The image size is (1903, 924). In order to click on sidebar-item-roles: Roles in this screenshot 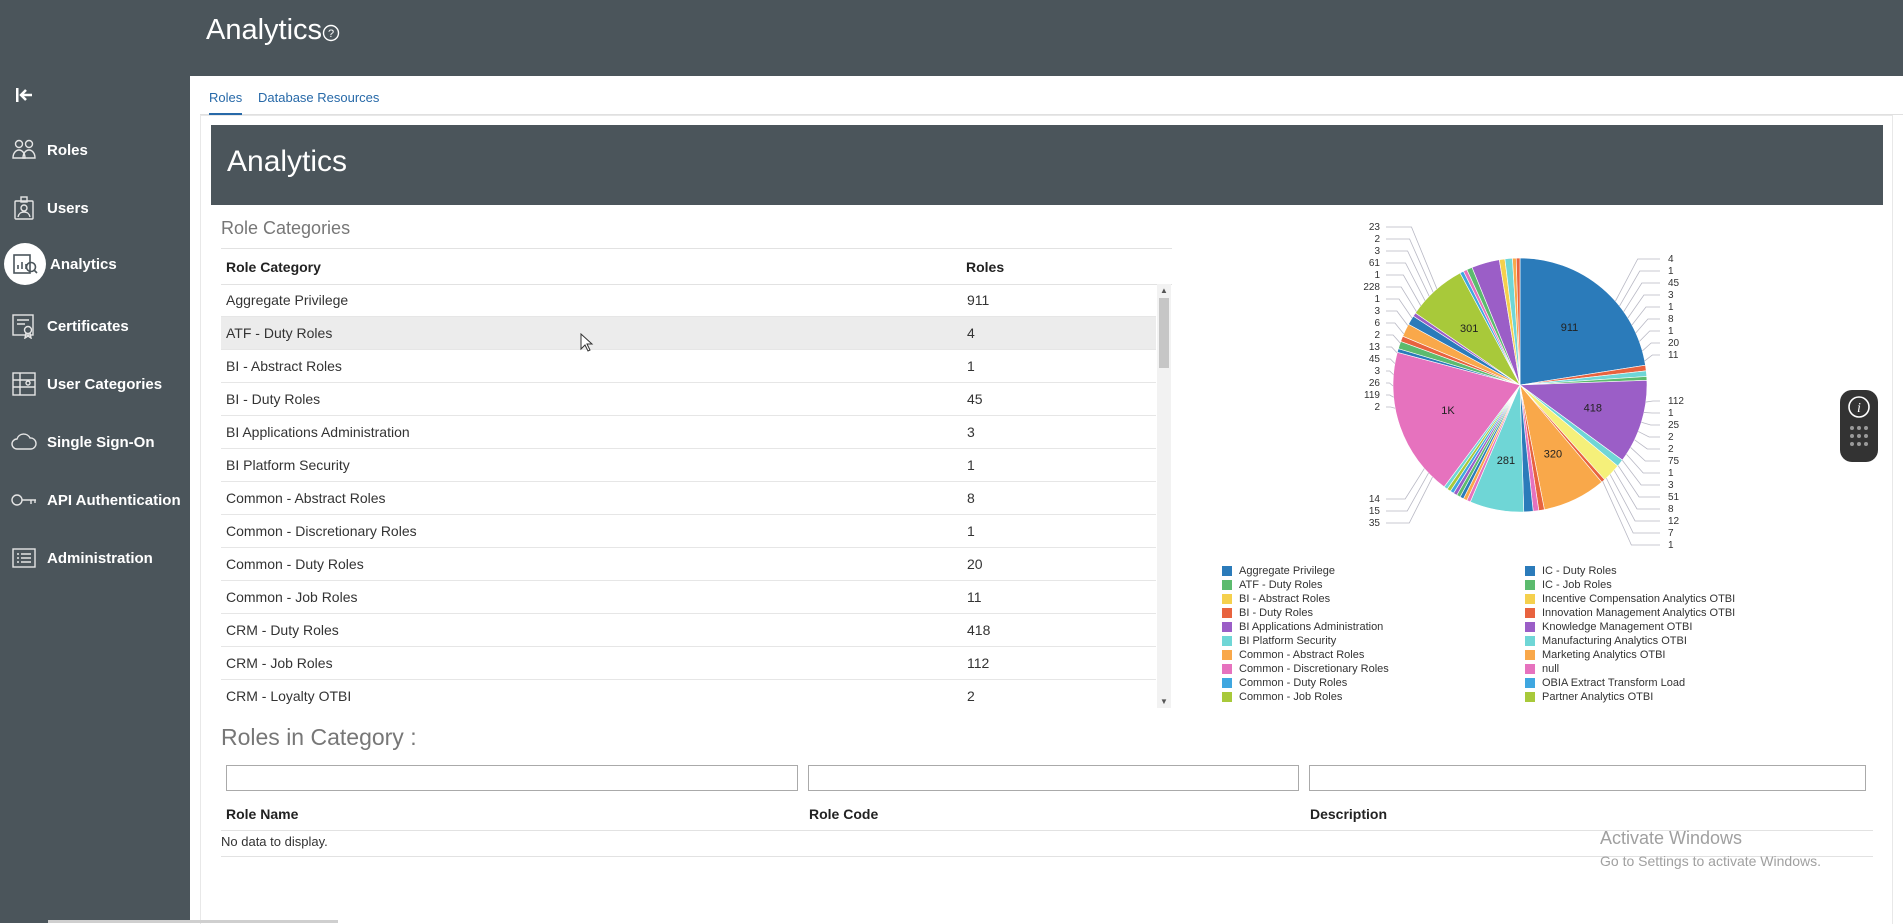, I will do `click(95, 150)`.